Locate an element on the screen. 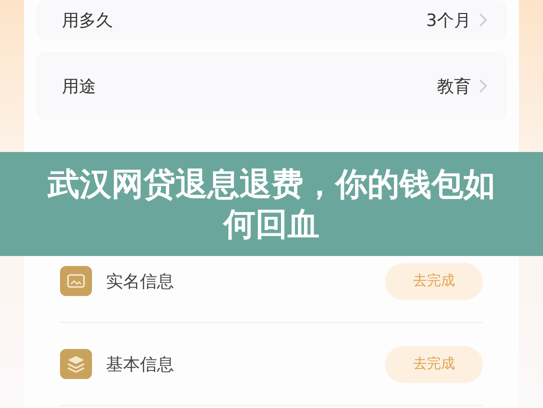  option-value: 3个月 is located at coordinates (448, 21).